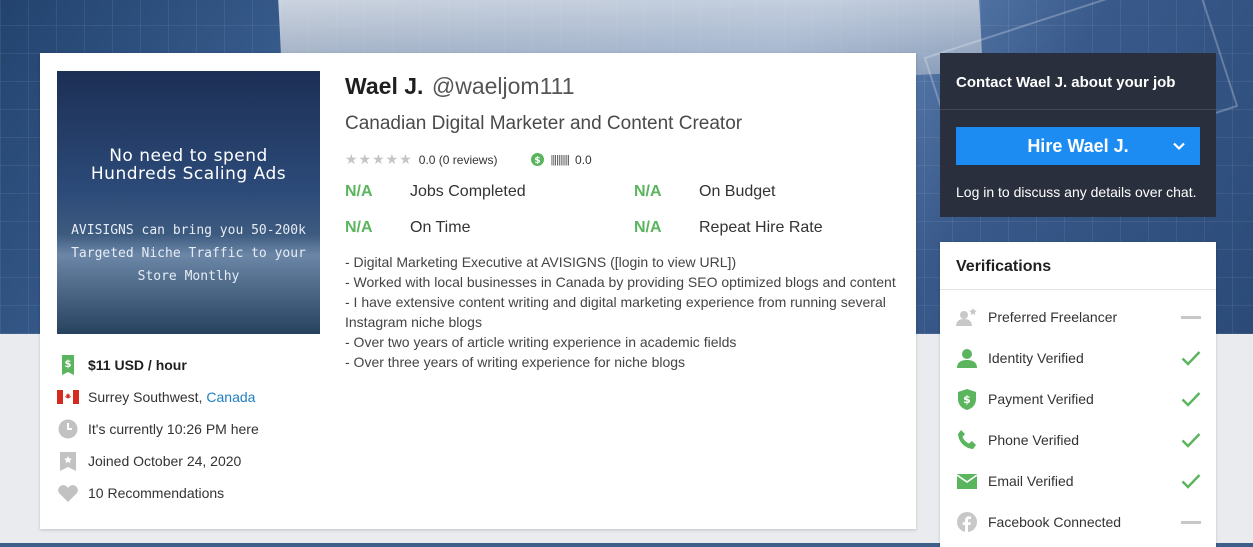  Describe the element at coordinates (68, 461) in the screenshot. I see `calendar-icon` at that location.